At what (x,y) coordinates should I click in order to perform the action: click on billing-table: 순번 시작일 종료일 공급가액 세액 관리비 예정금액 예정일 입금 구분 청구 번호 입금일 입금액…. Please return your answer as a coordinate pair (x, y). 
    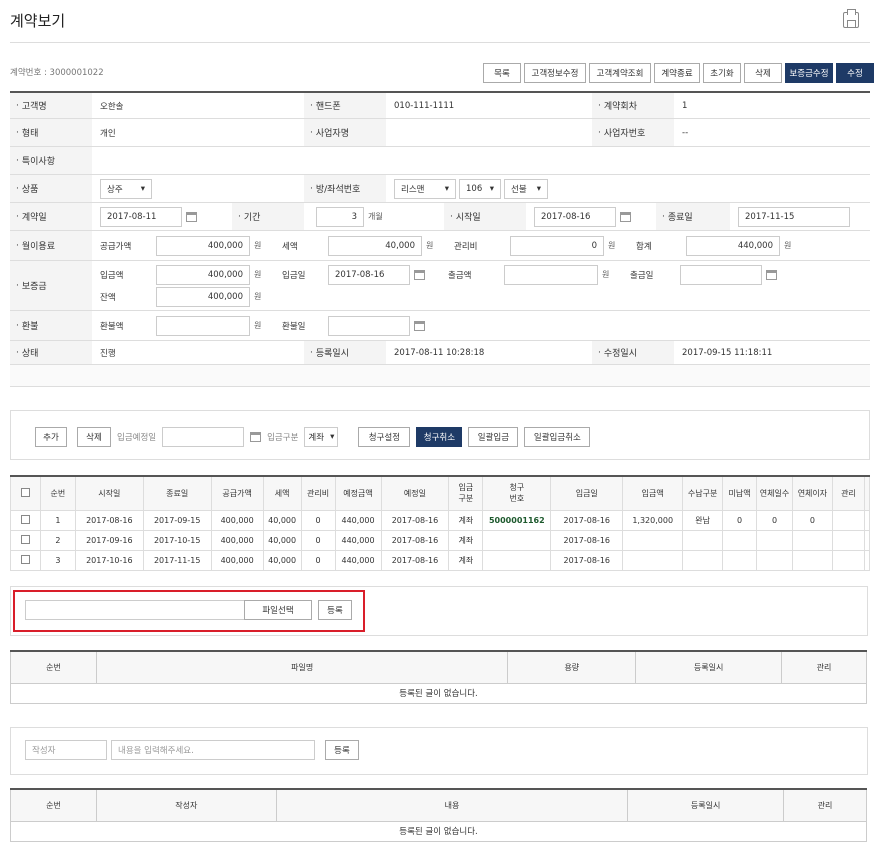
    Looking at the image, I should click on (440, 523).